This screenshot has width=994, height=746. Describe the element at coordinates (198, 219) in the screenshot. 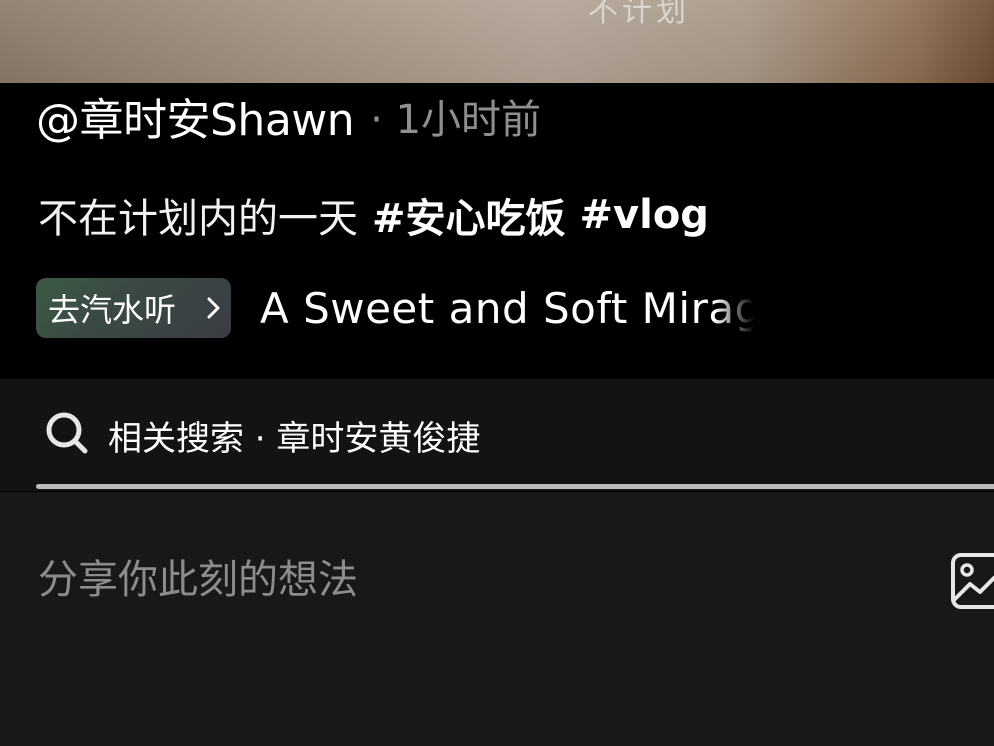

I see `caption-text: 不在计划内的一天` at that location.